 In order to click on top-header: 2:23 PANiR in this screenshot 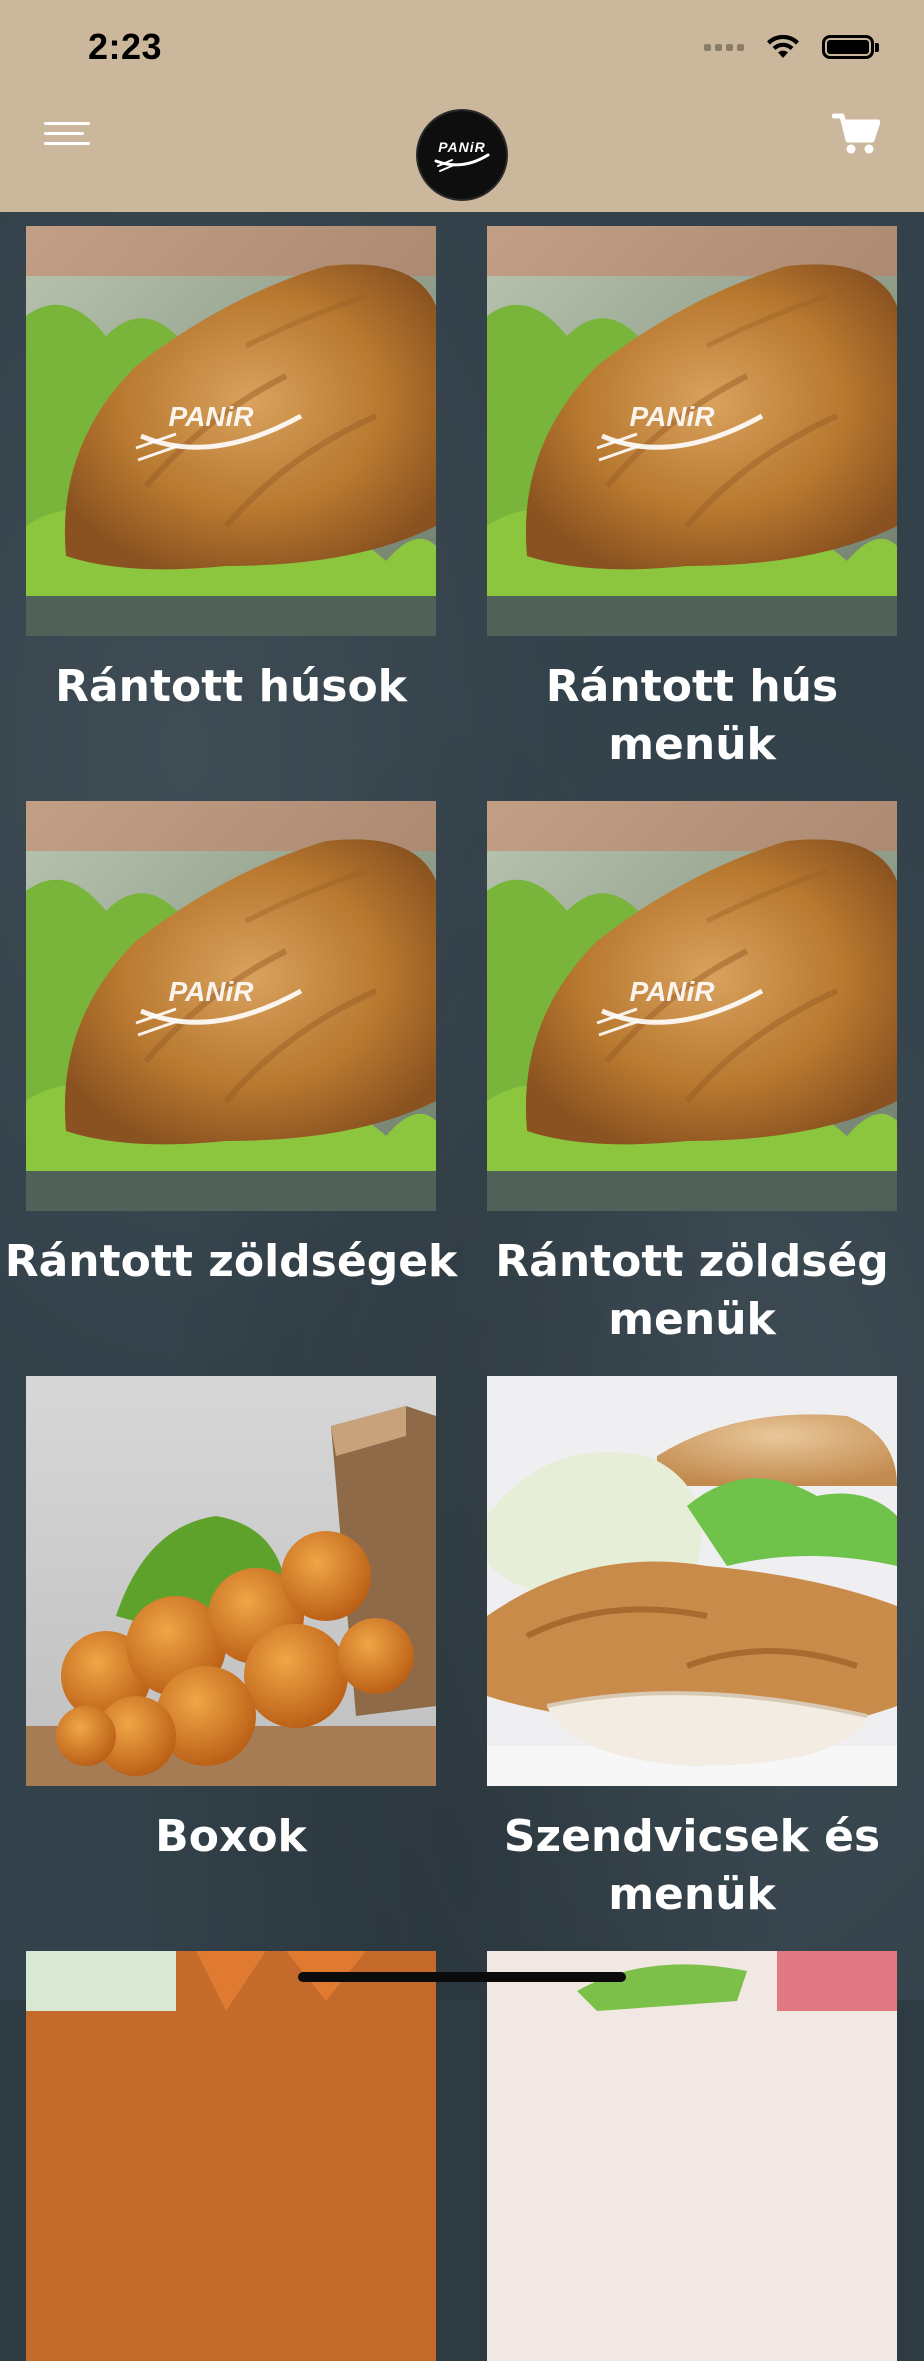, I will do `click(462, 106)`.